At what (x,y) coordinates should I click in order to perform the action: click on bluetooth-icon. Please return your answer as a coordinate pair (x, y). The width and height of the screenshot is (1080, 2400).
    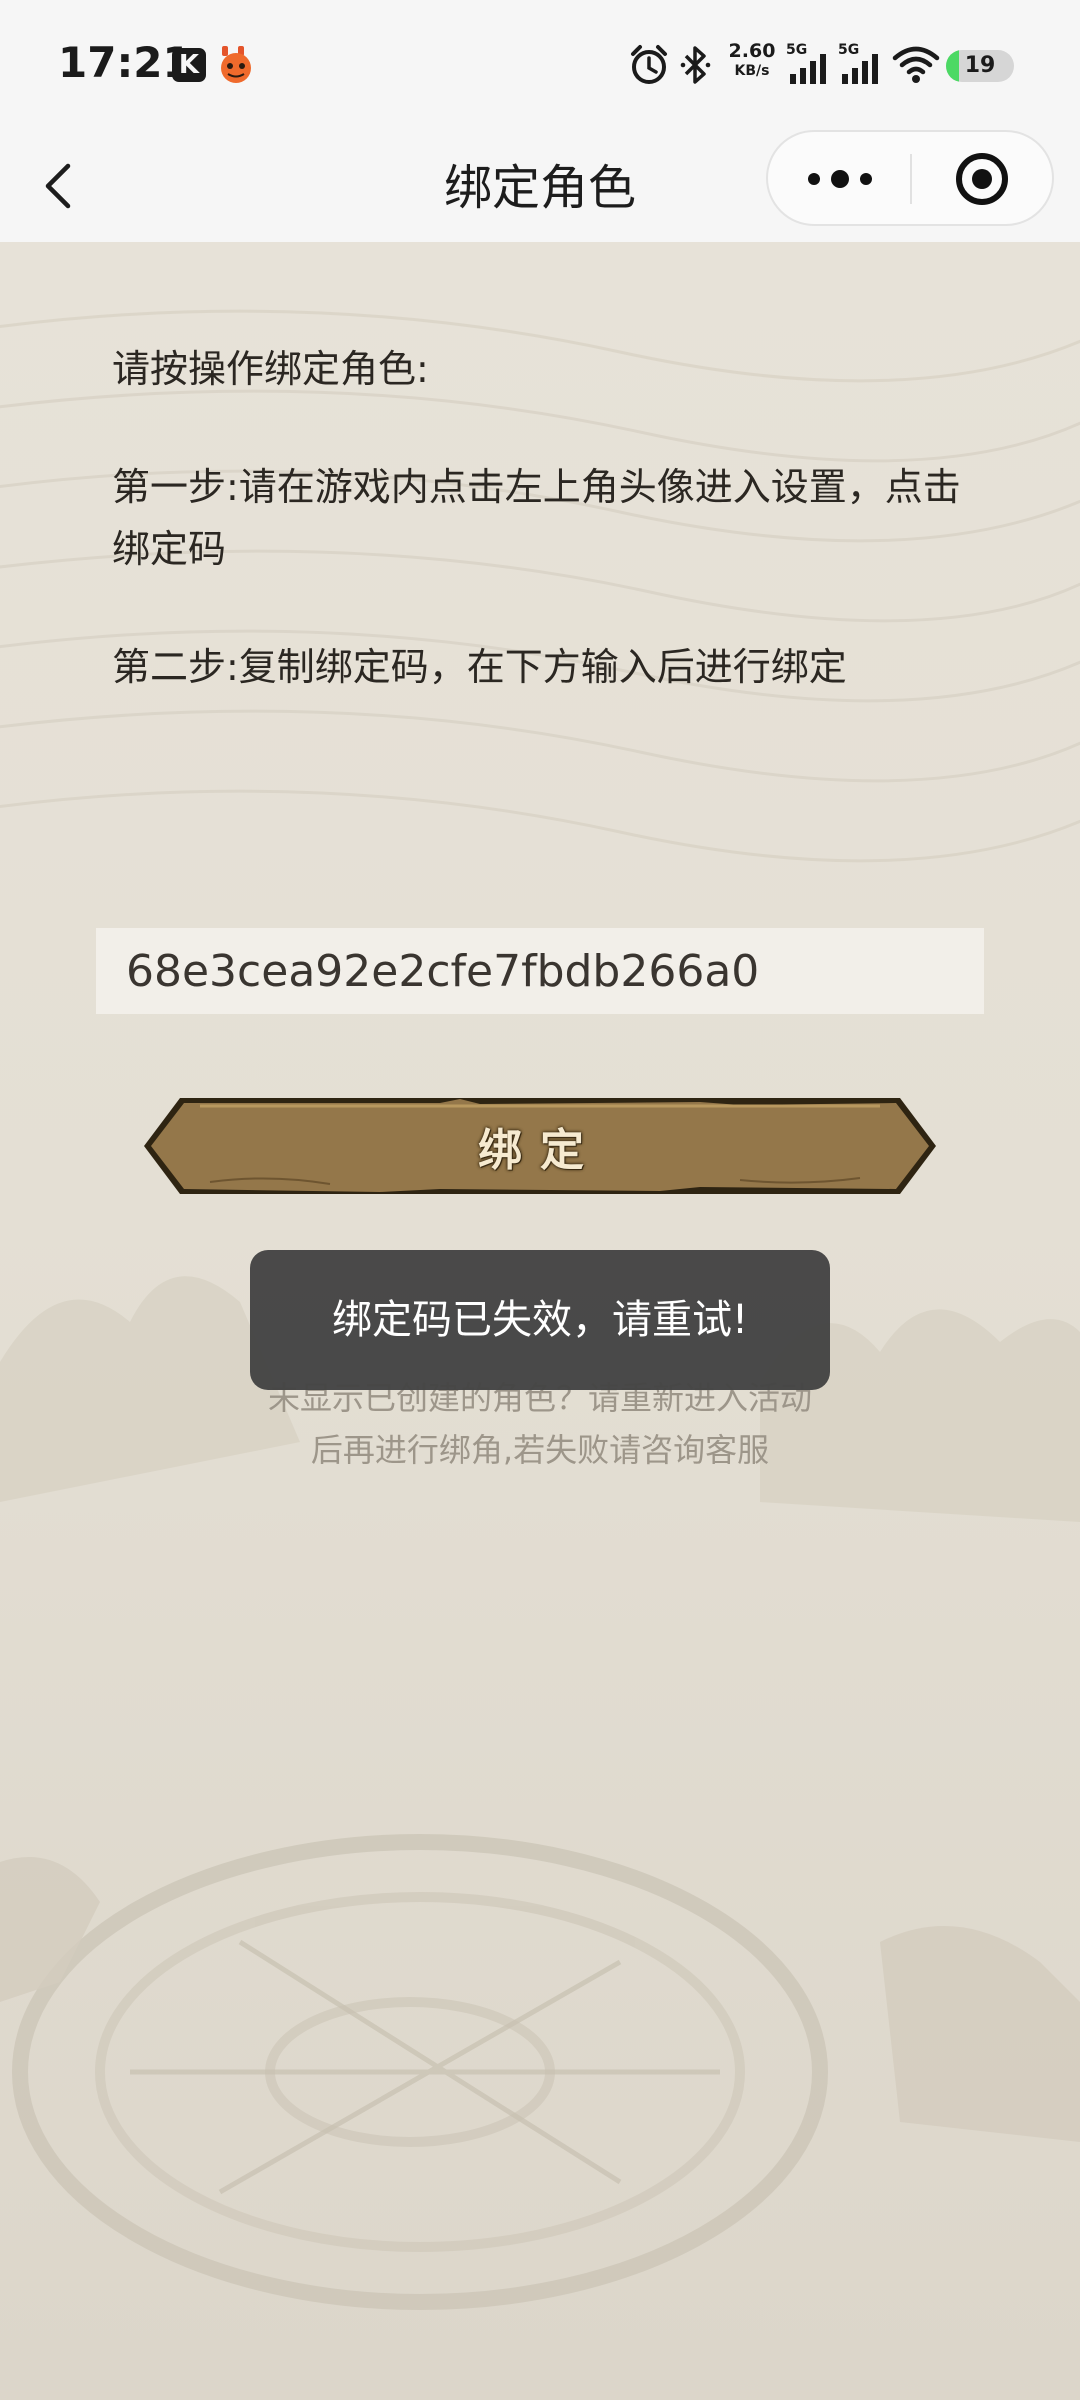
    Looking at the image, I should click on (695, 65).